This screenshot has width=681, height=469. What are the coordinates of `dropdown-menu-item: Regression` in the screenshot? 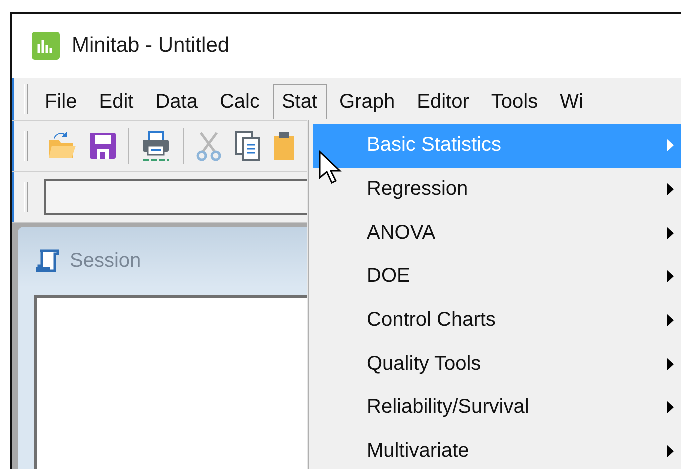 It's located at (497, 190).